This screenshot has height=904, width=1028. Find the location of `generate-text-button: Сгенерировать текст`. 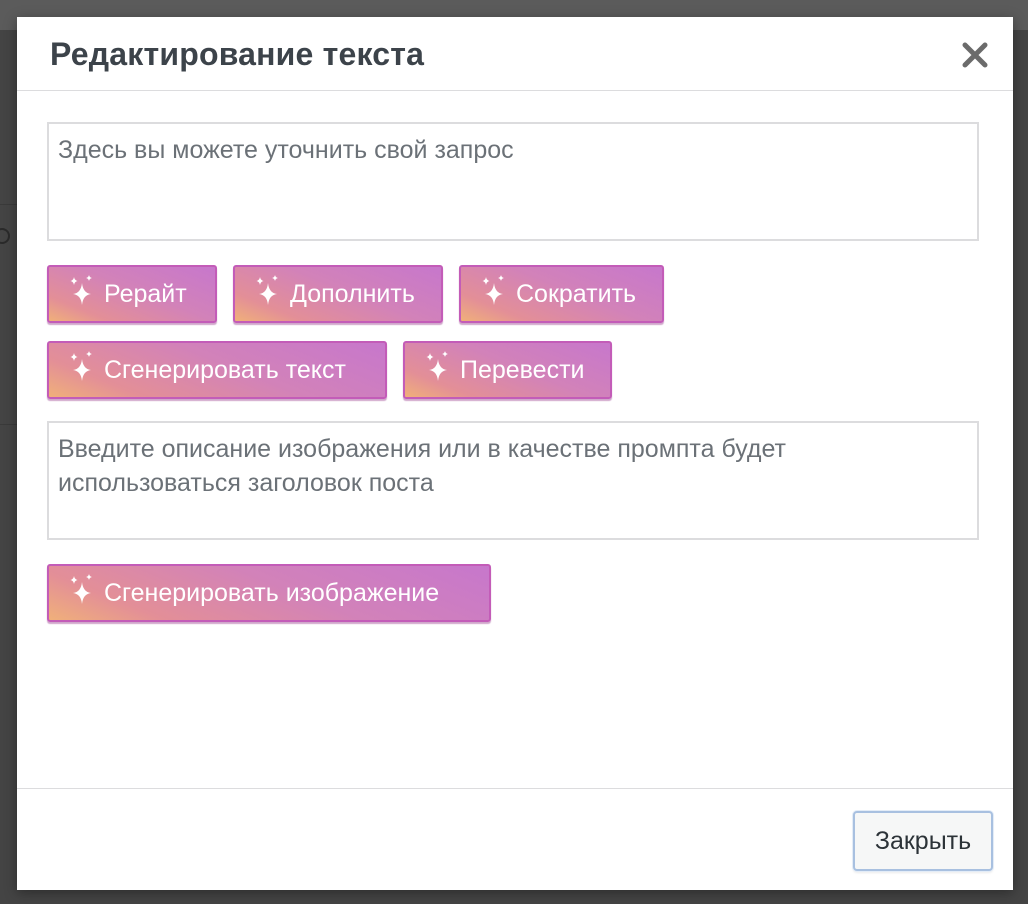

generate-text-button: Сгенерировать текст is located at coordinates (217, 370).